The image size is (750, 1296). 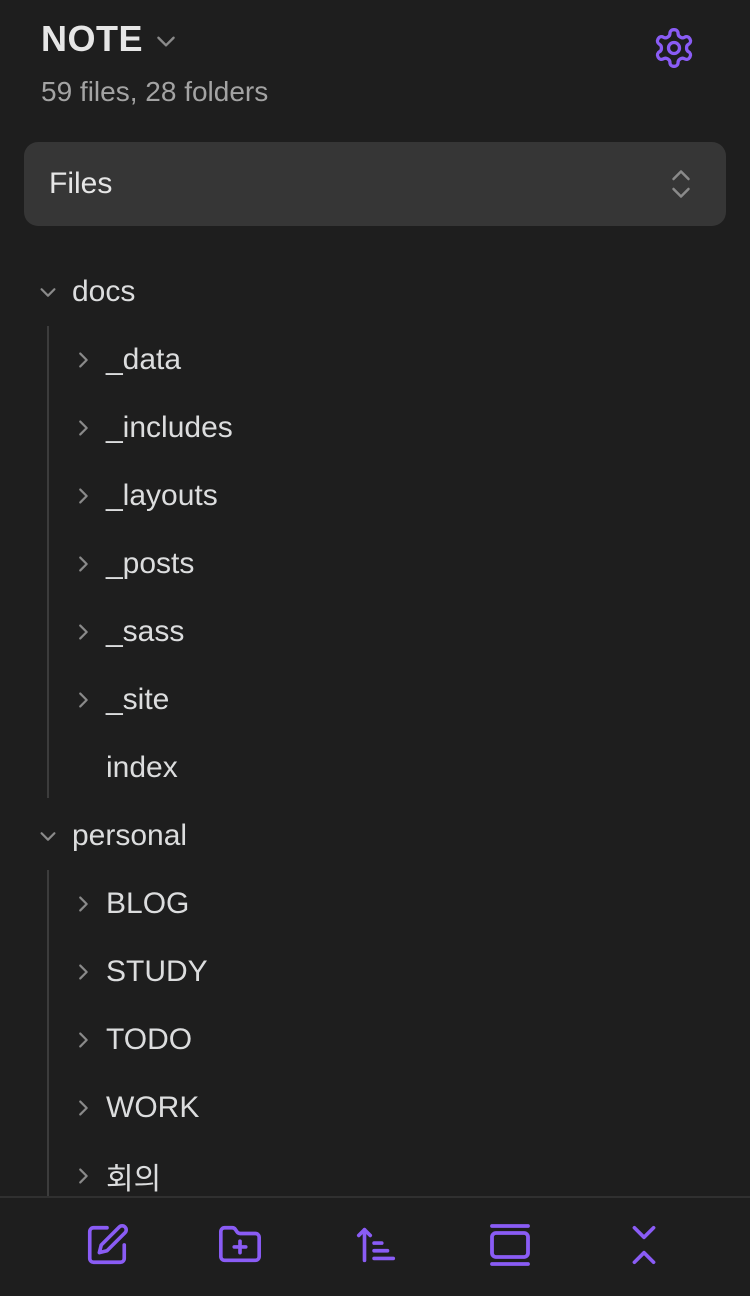 I want to click on tree-folder-item: _posts, so click(x=360, y=564).